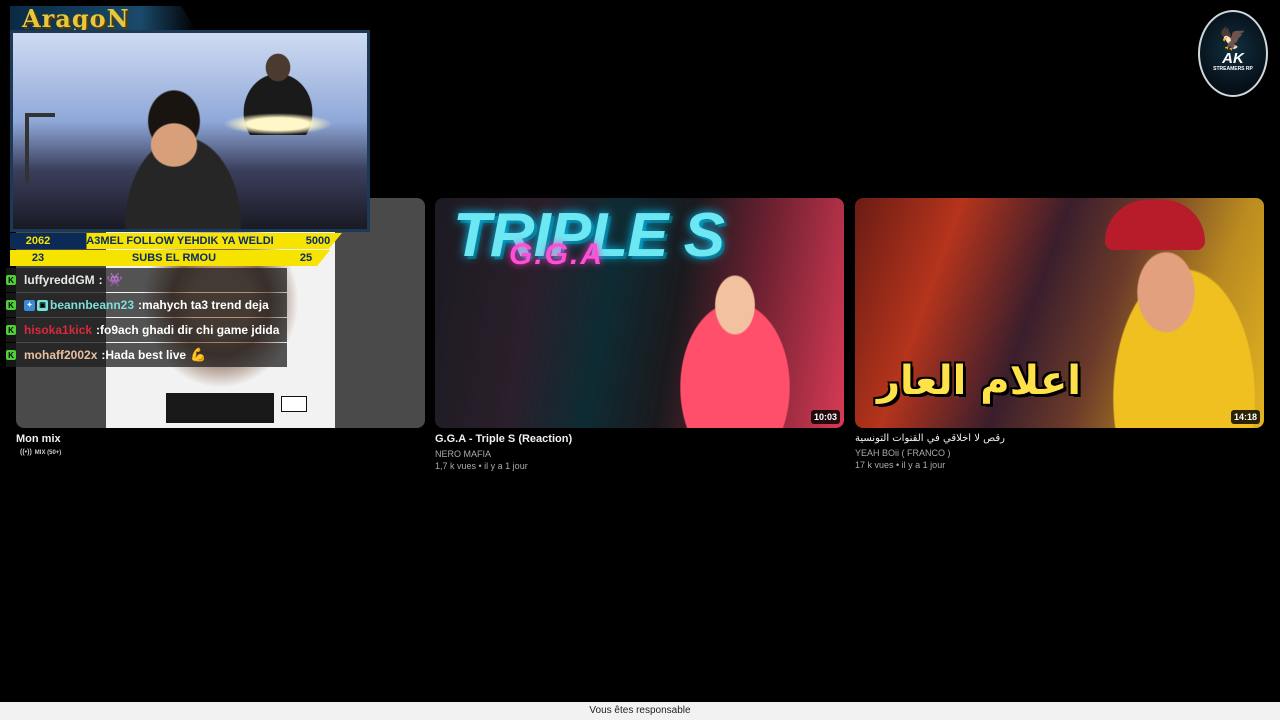 This screenshot has height=720, width=1280. Describe the element at coordinates (205, 305) in the screenshot. I see `chat-text: mahych ta3 trend deja` at that location.